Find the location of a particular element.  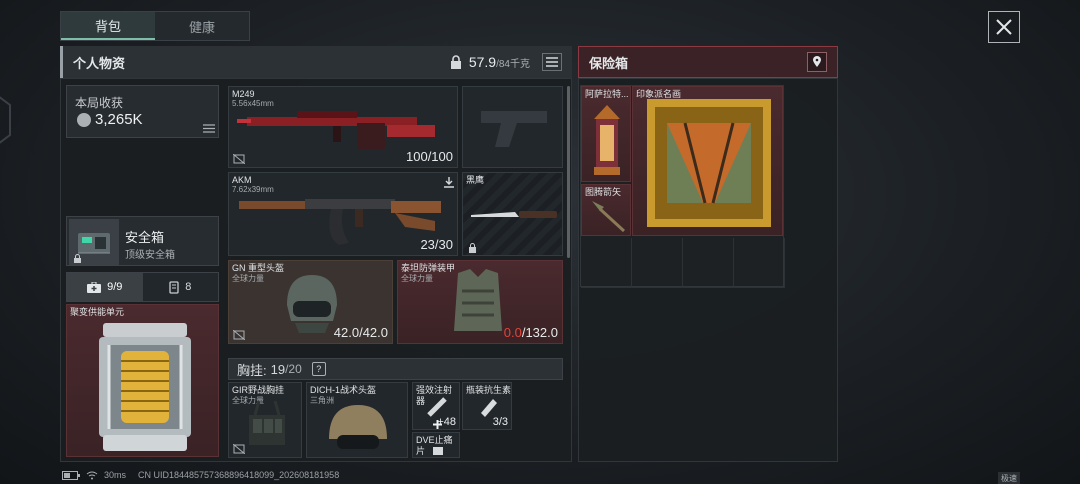

tab-ammo-label: 8 is located at coordinates (188, 287).